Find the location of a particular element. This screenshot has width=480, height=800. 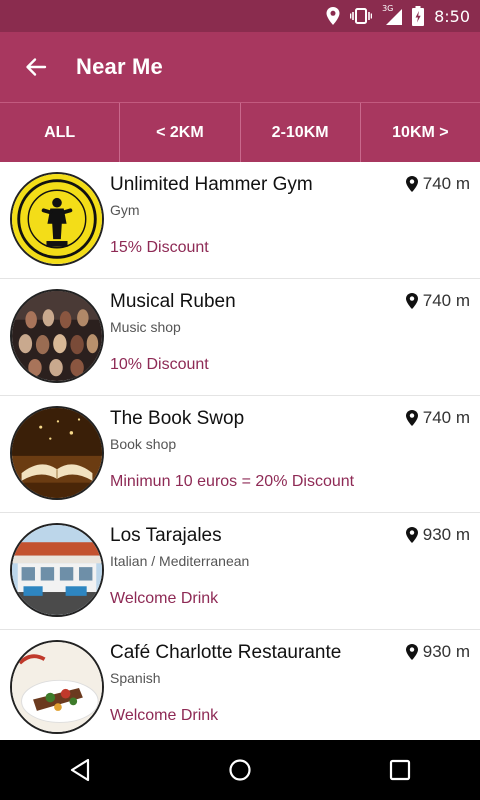

circle-home-icon is located at coordinates (240, 770).